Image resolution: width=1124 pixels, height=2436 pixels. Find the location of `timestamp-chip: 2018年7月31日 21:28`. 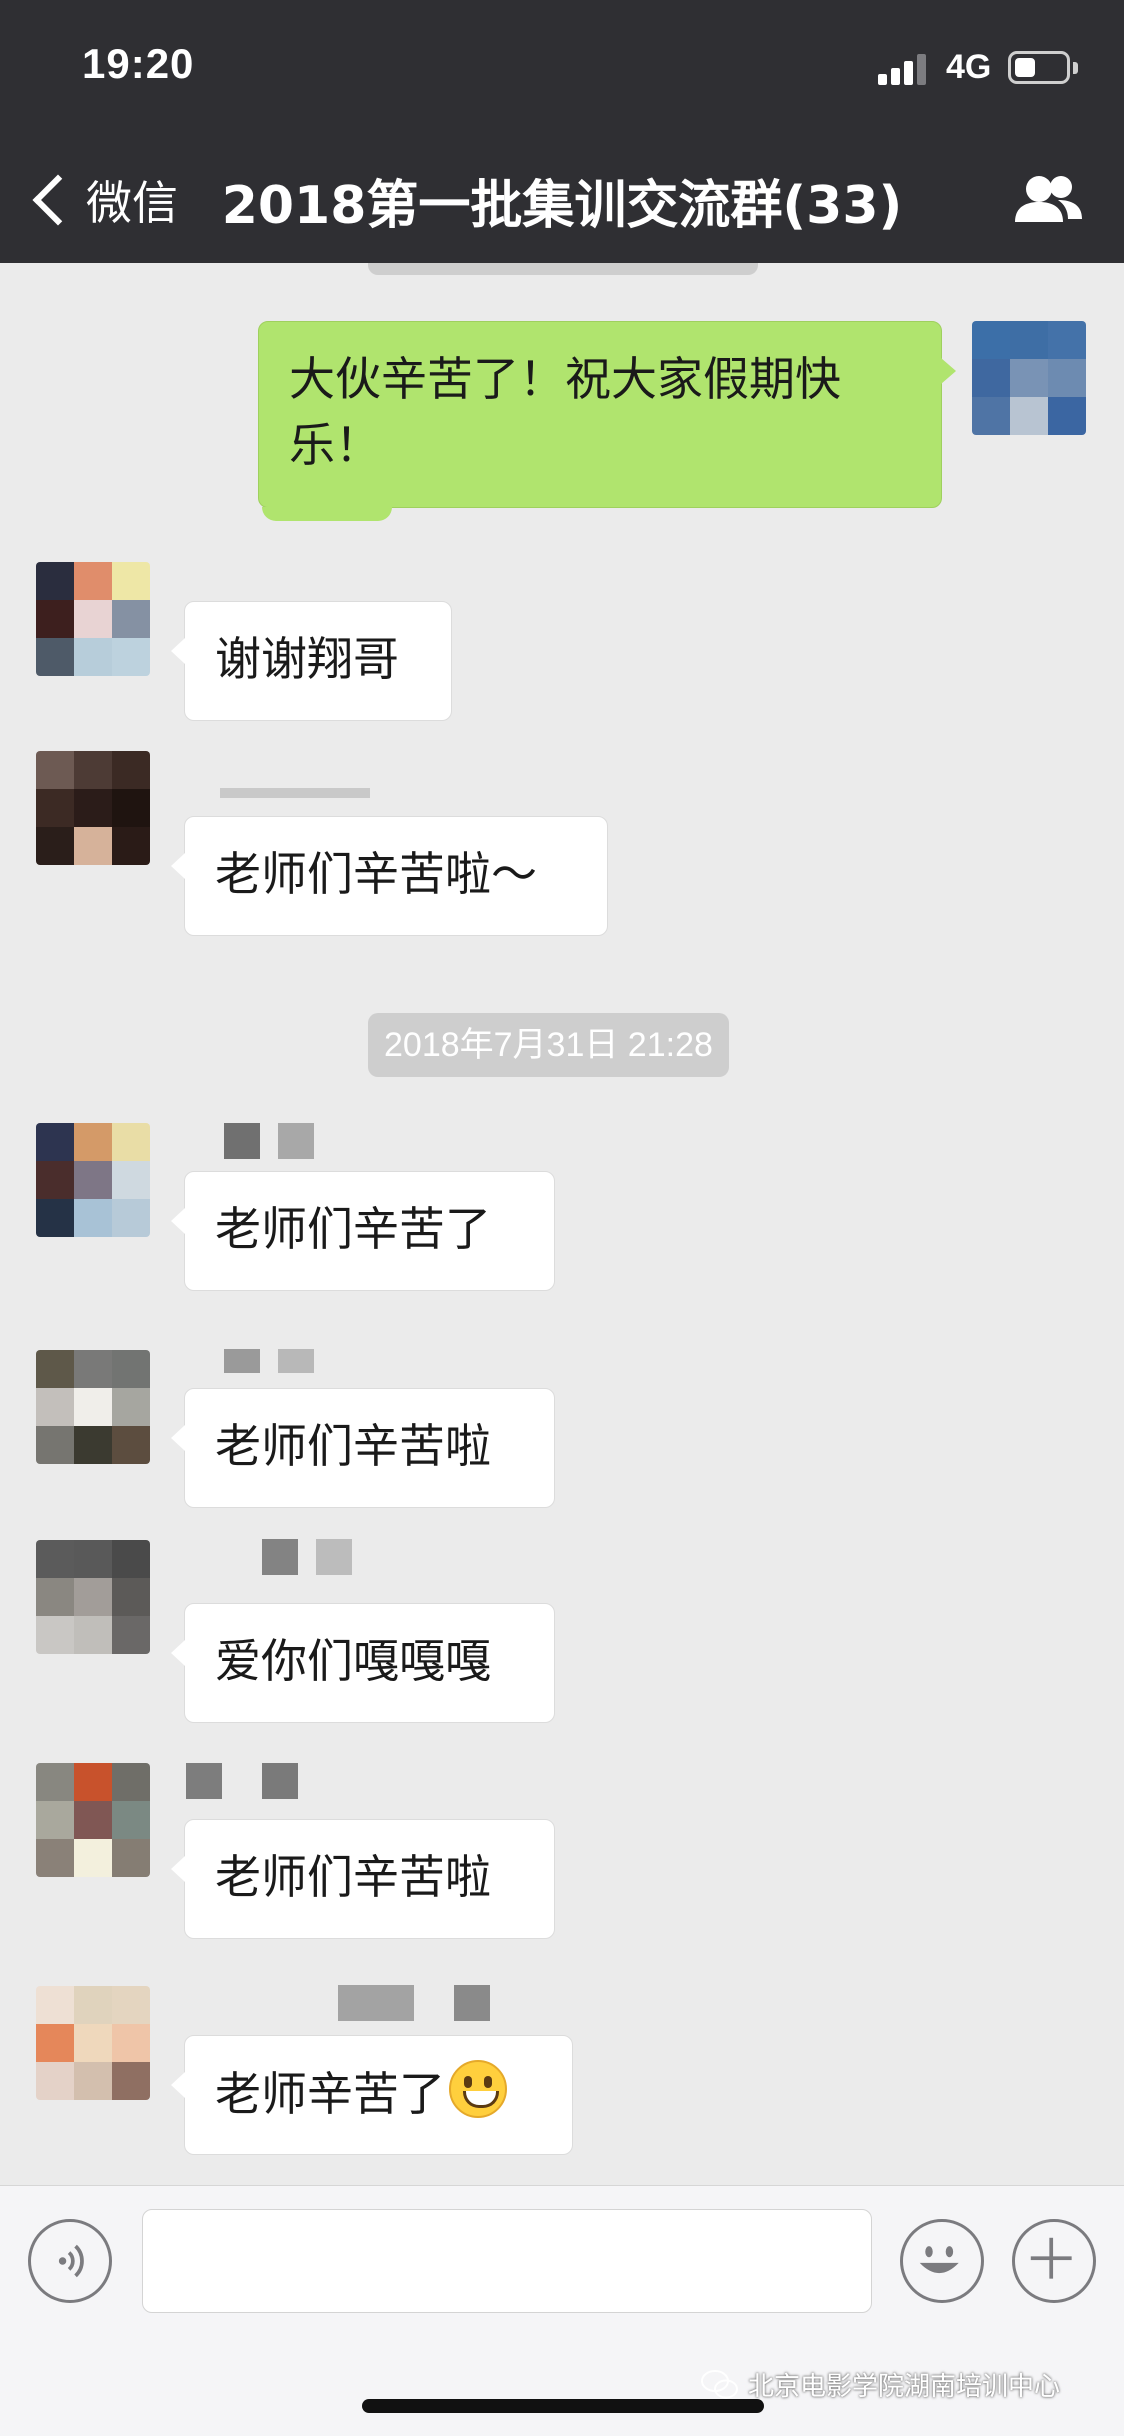

timestamp-chip: 2018年7月31日 21:28 is located at coordinates (548, 1045).